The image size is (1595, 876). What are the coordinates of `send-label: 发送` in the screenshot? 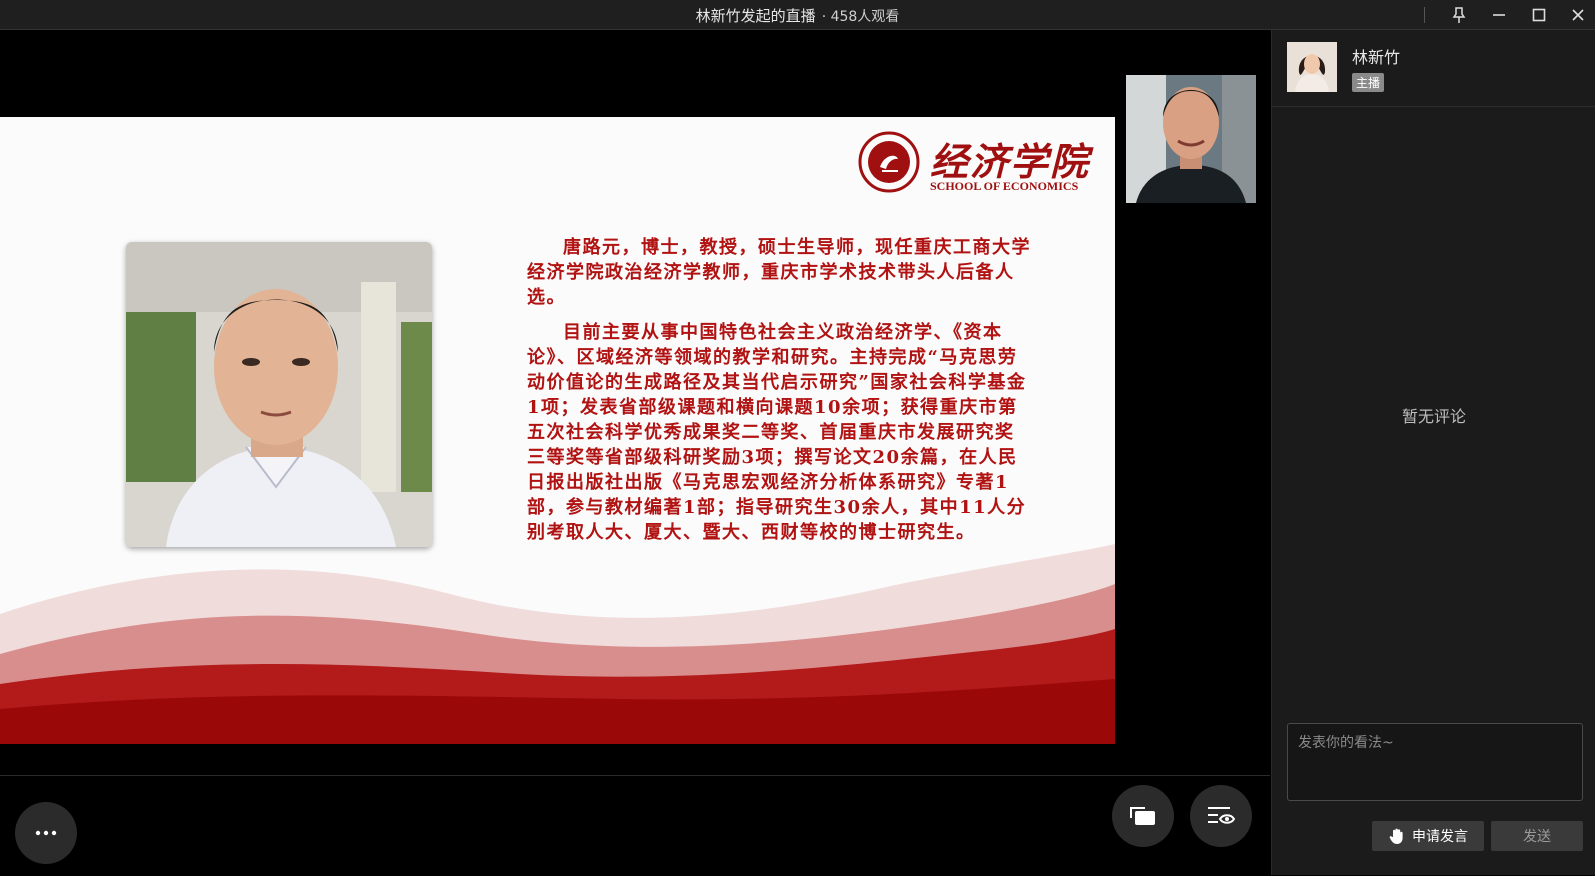 It's located at (1537, 837).